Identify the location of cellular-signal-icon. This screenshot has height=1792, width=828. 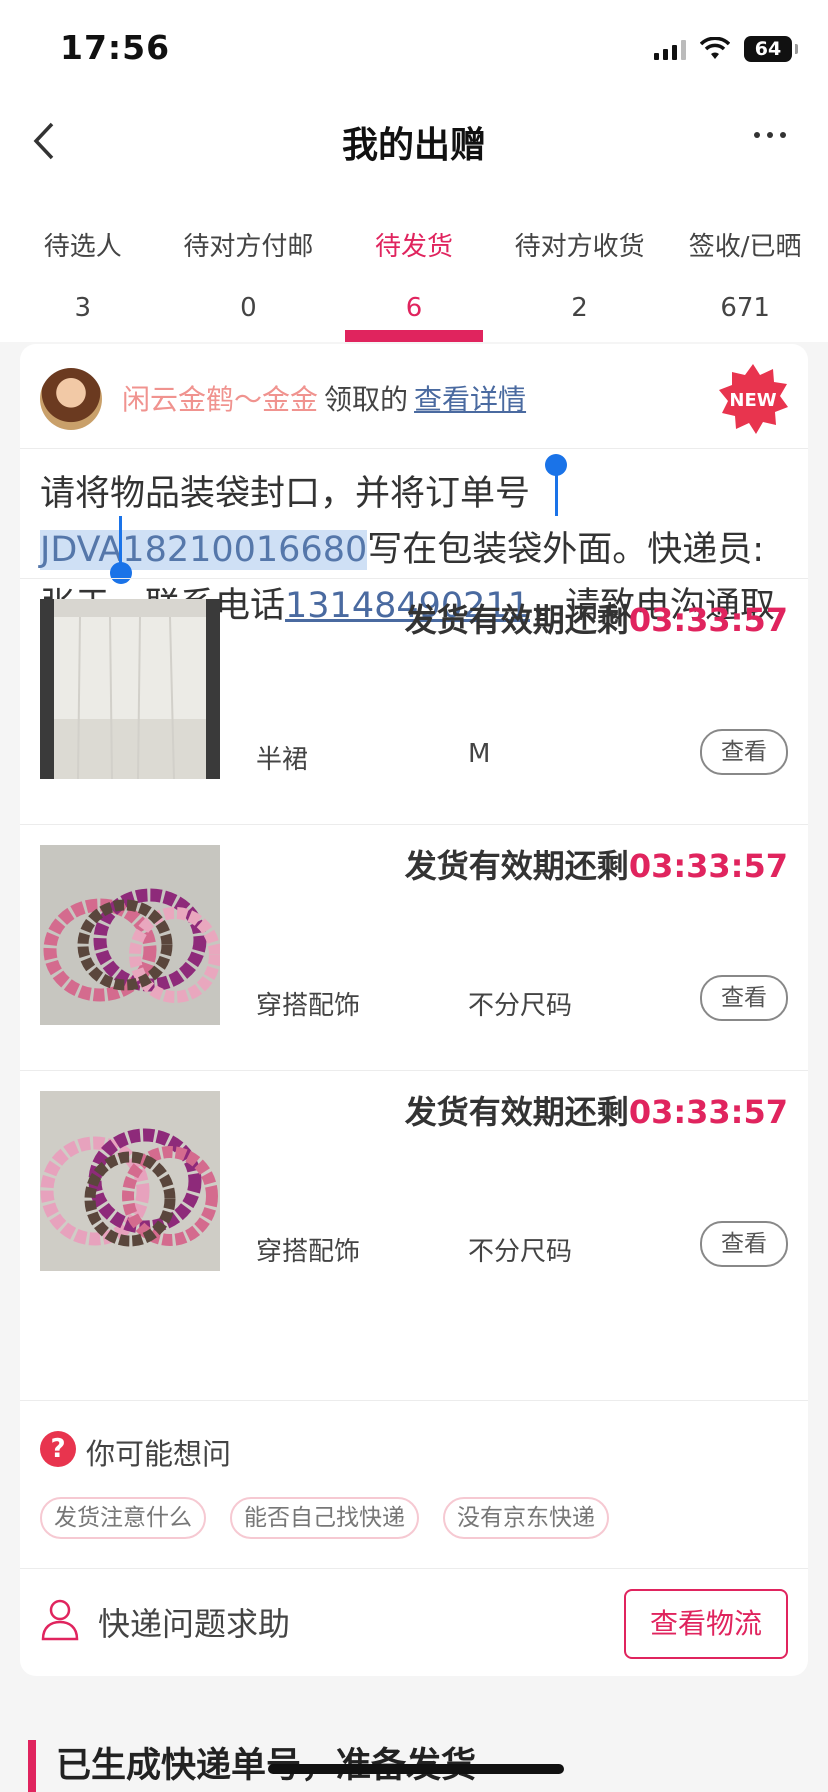
(670, 49).